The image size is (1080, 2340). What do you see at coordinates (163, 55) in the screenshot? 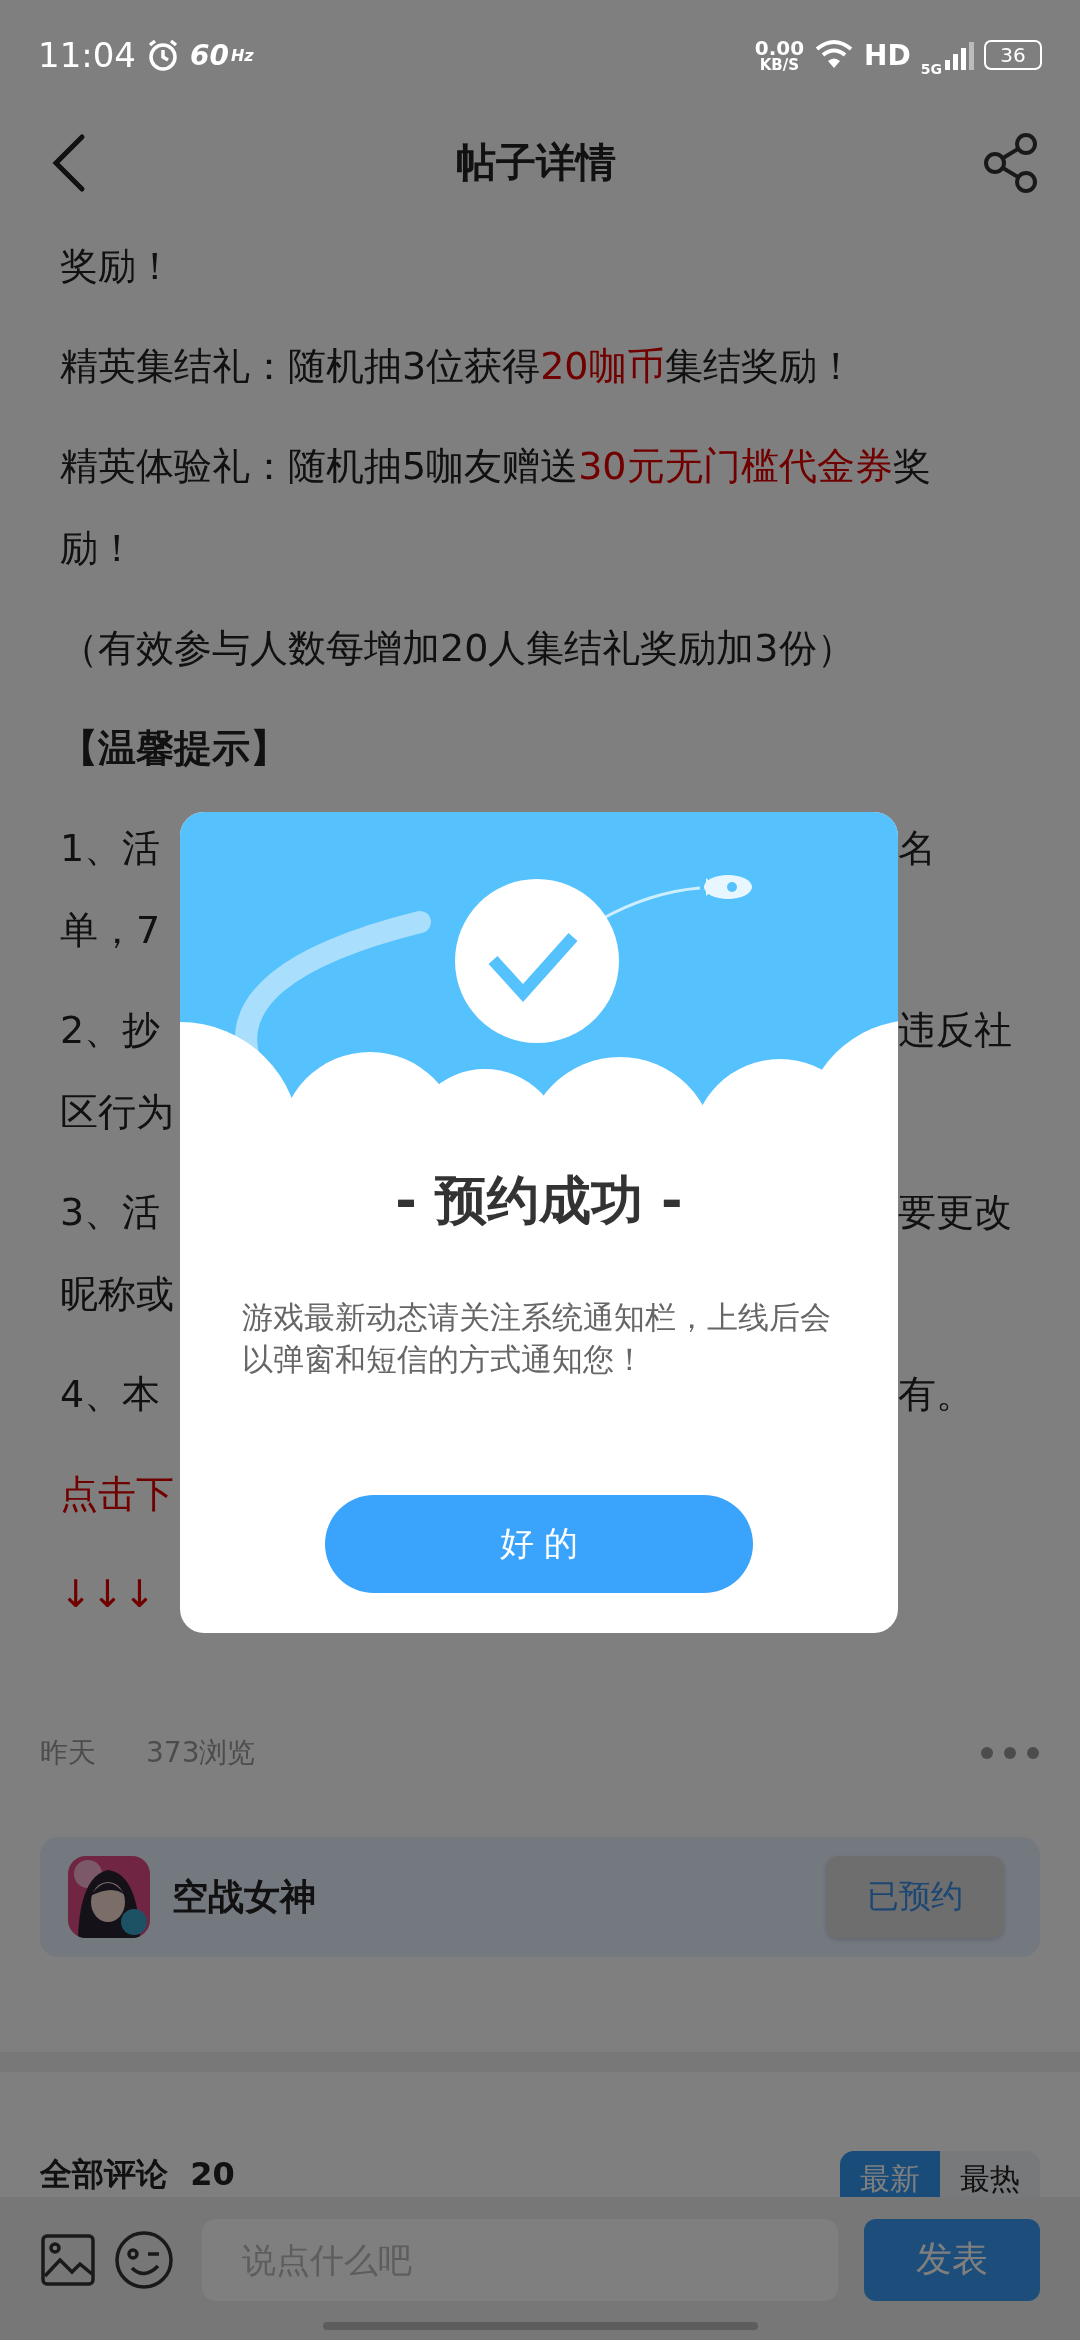
I see `alarm-icon` at bounding box center [163, 55].